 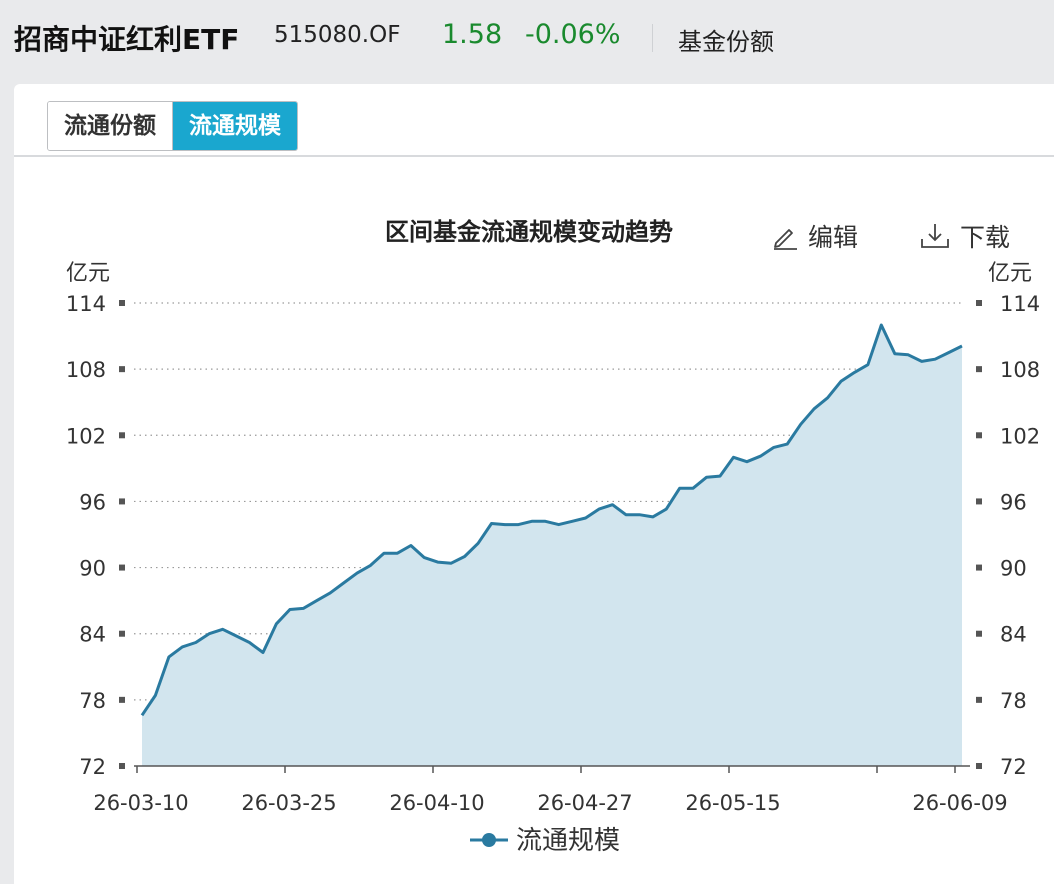 What do you see at coordinates (92, 569) in the screenshot?
I see `y-tick-label-left: 90` at bounding box center [92, 569].